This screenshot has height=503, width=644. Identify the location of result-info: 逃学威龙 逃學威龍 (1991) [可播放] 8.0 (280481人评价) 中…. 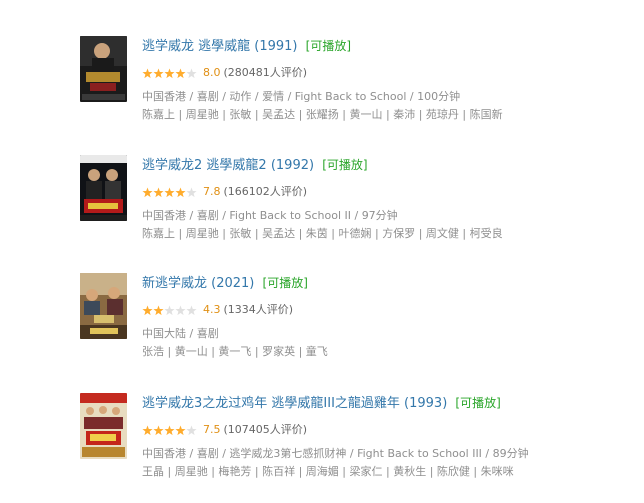
(389, 80).